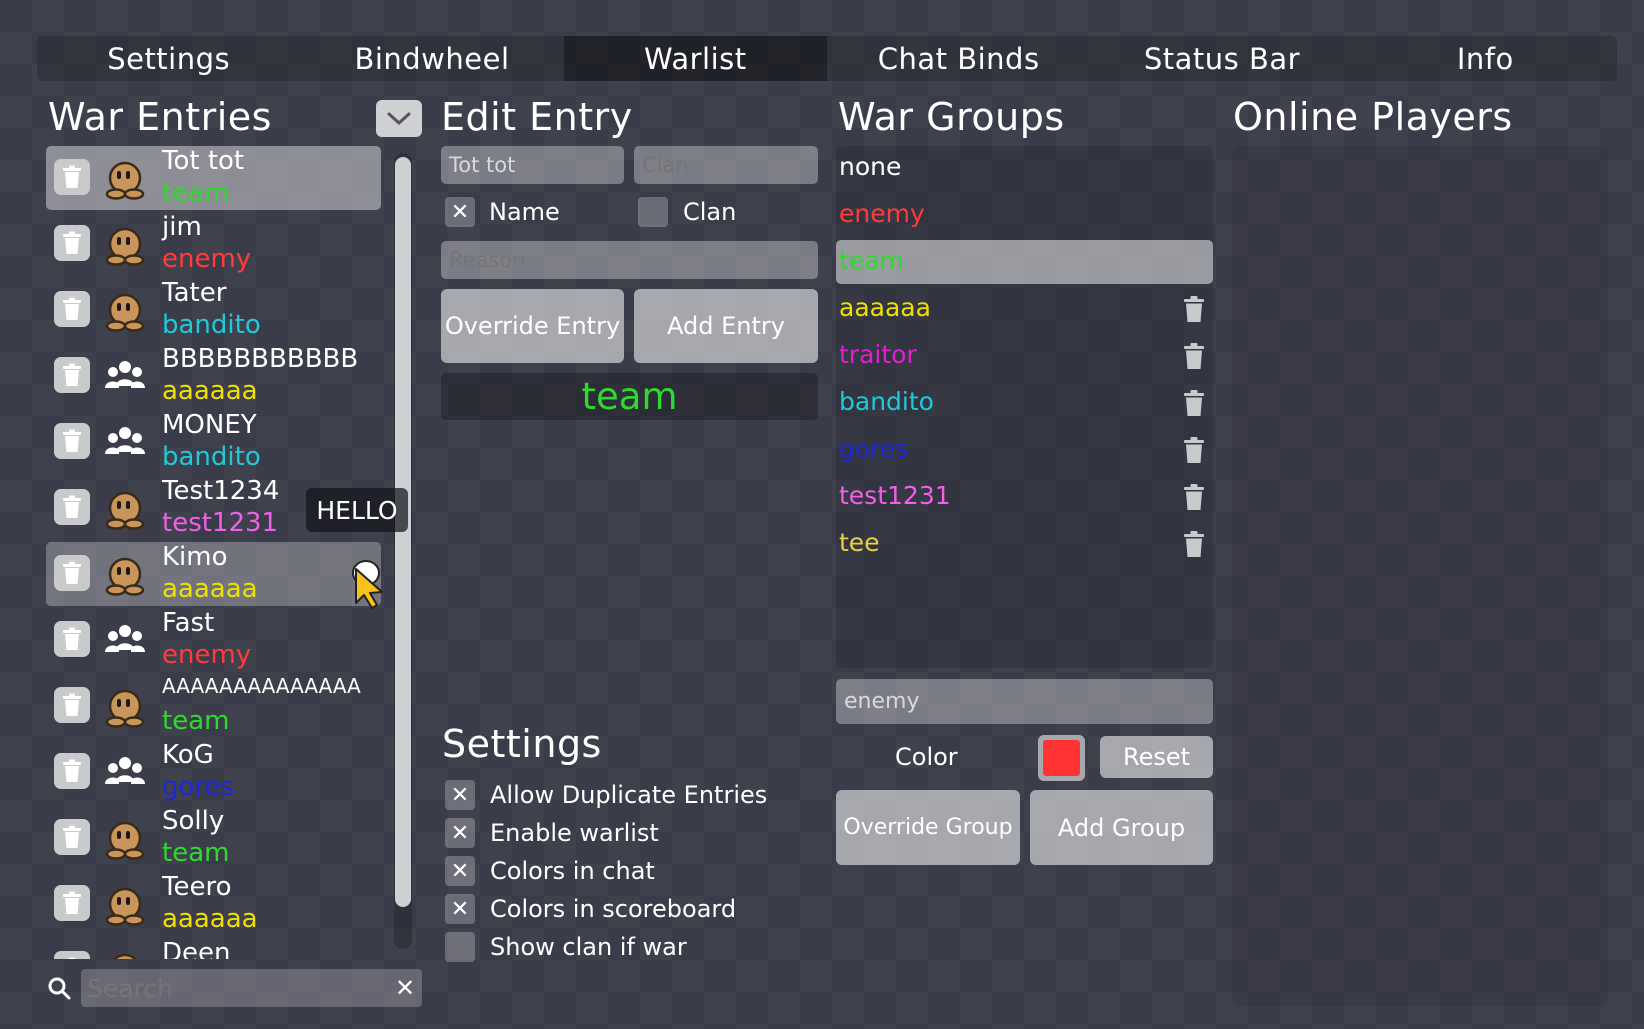  Describe the element at coordinates (726, 165) in the screenshot. I see `entry-clan-input` at that location.